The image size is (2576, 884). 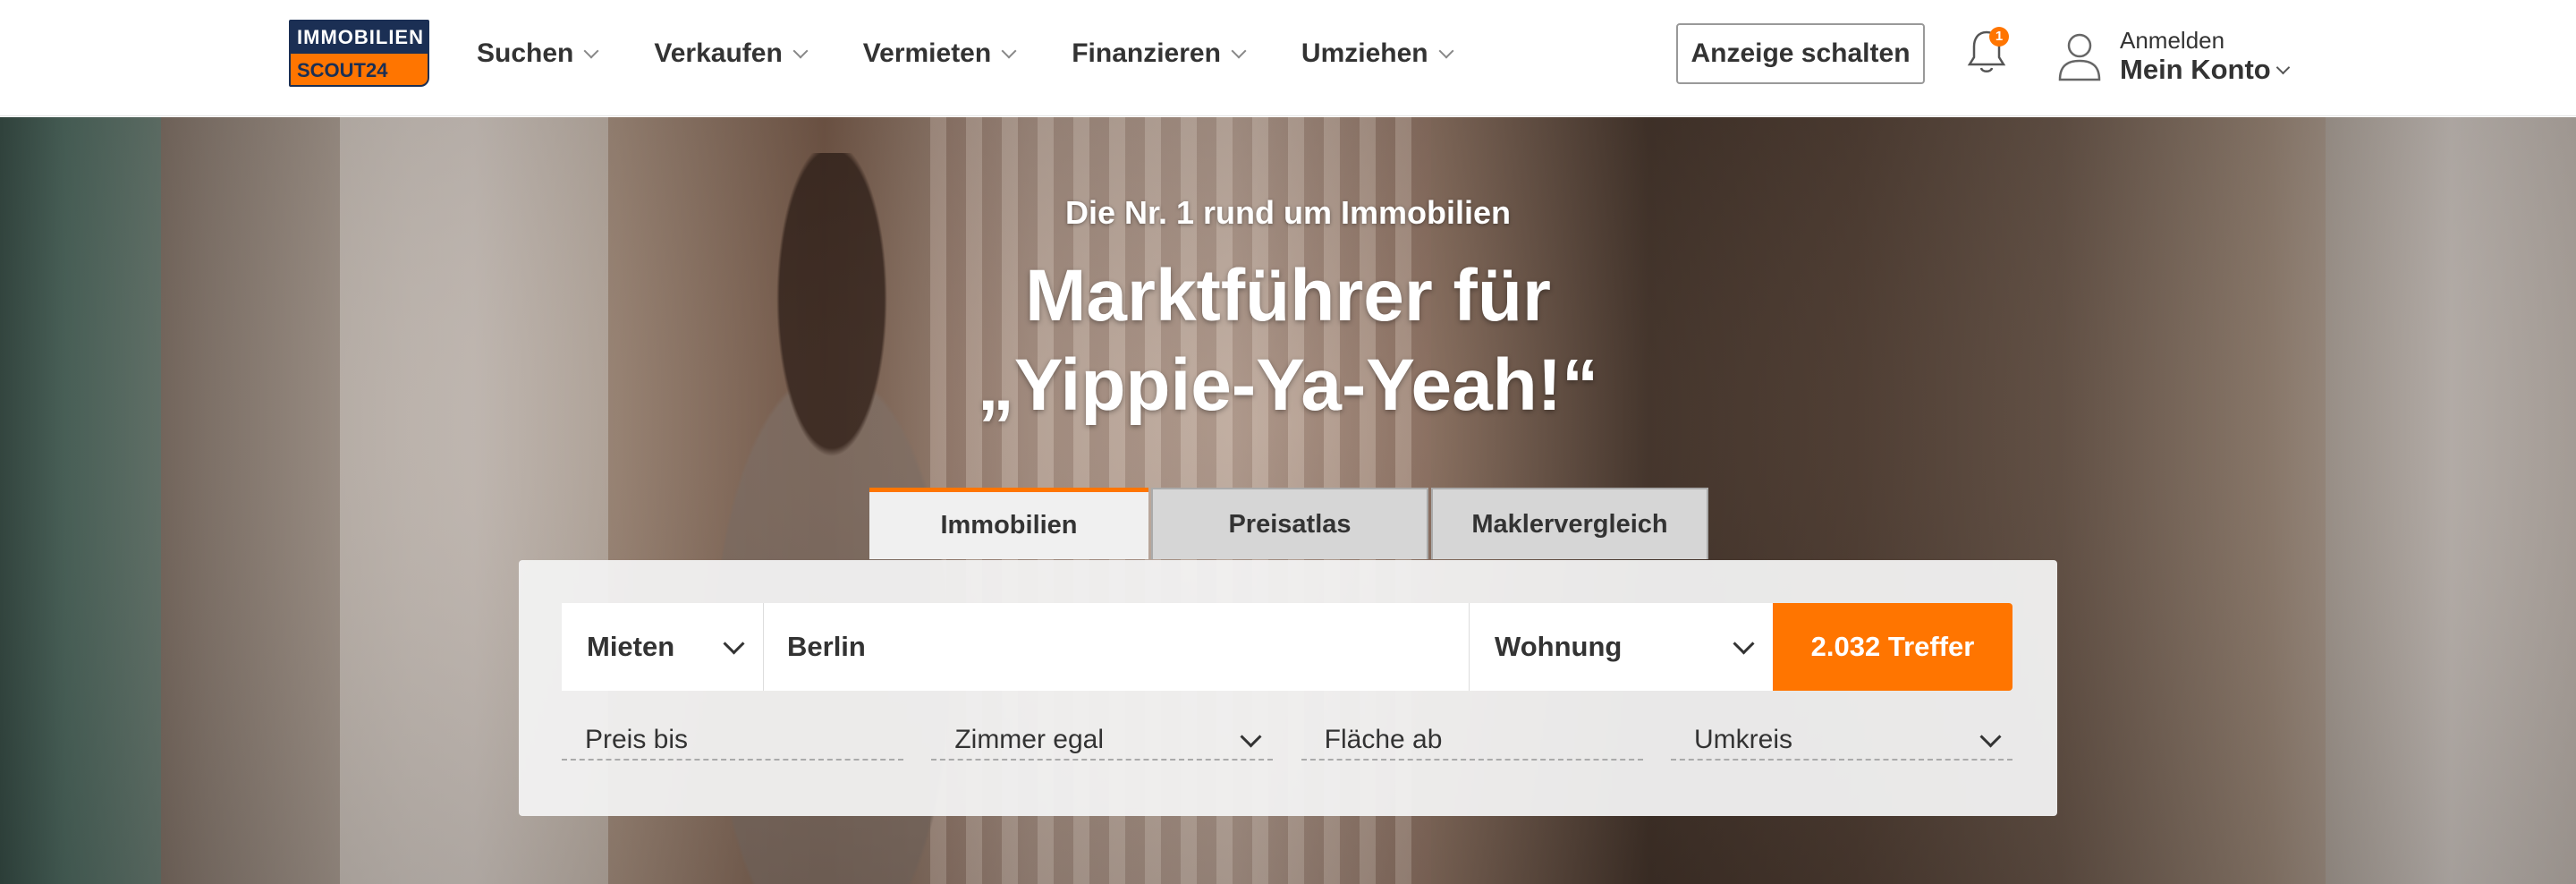 What do you see at coordinates (1559, 647) in the screenshot?
I see `property-type-value: Wohnung` at bounding box center [1559, 647].